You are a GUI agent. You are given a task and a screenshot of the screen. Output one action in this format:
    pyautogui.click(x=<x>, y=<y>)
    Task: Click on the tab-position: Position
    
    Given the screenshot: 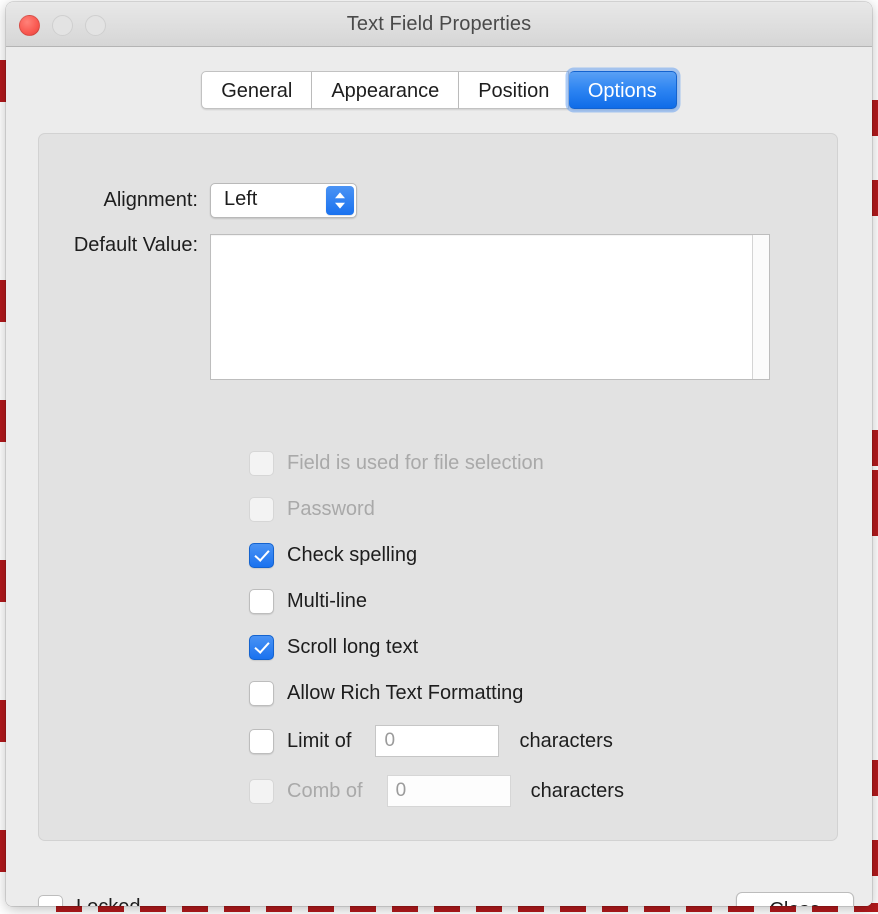 What is the action you would take?
    pyautogui.click(x=514, y=90)
    